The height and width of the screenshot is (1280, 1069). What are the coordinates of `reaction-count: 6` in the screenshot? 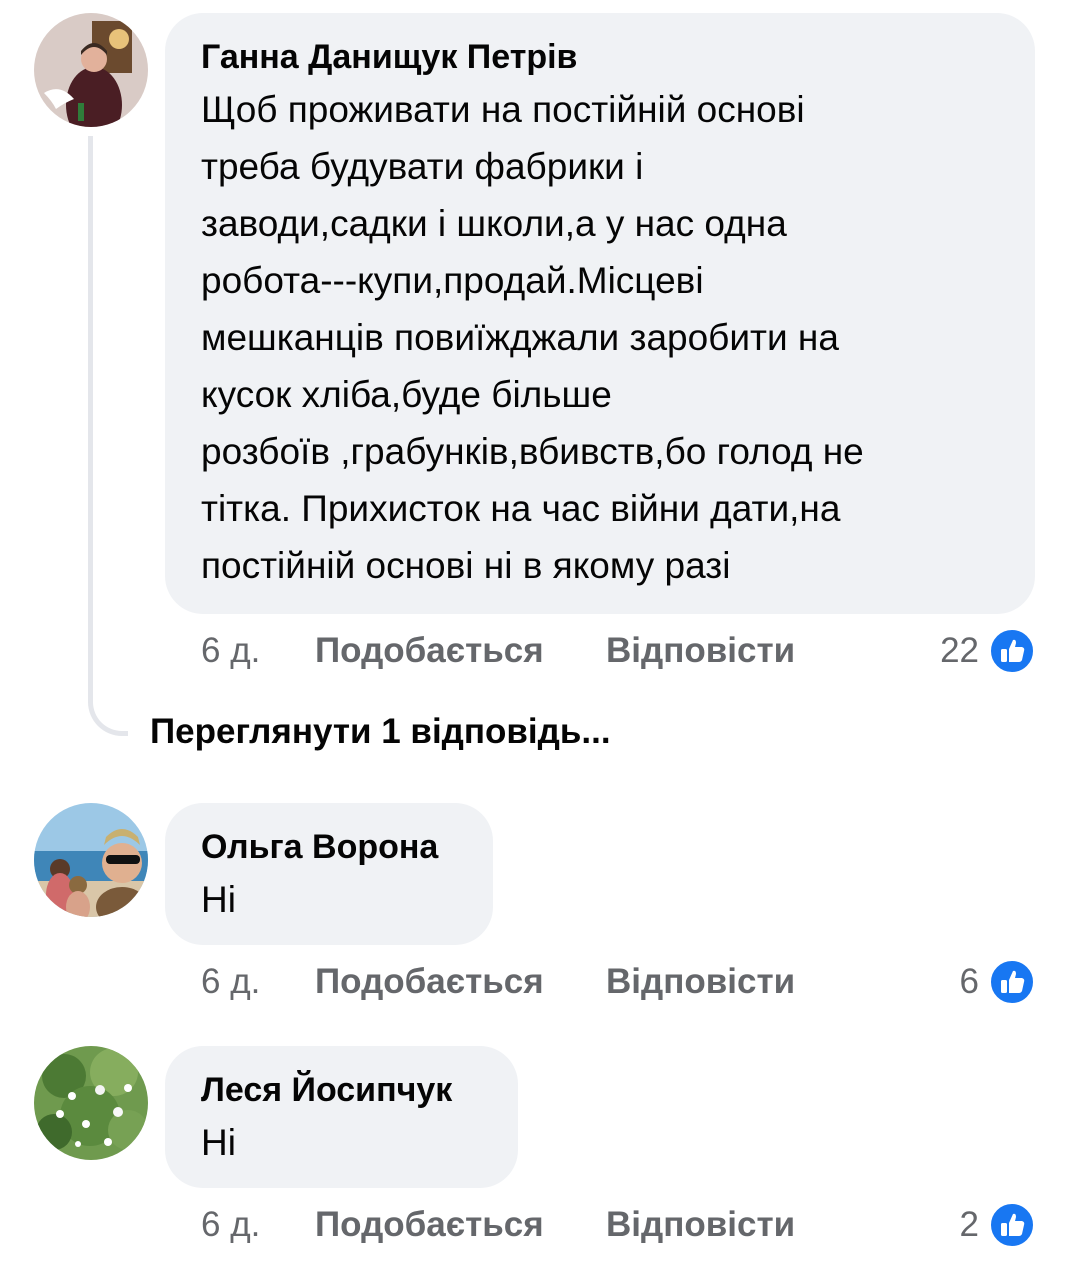 It's located at (969, 981).